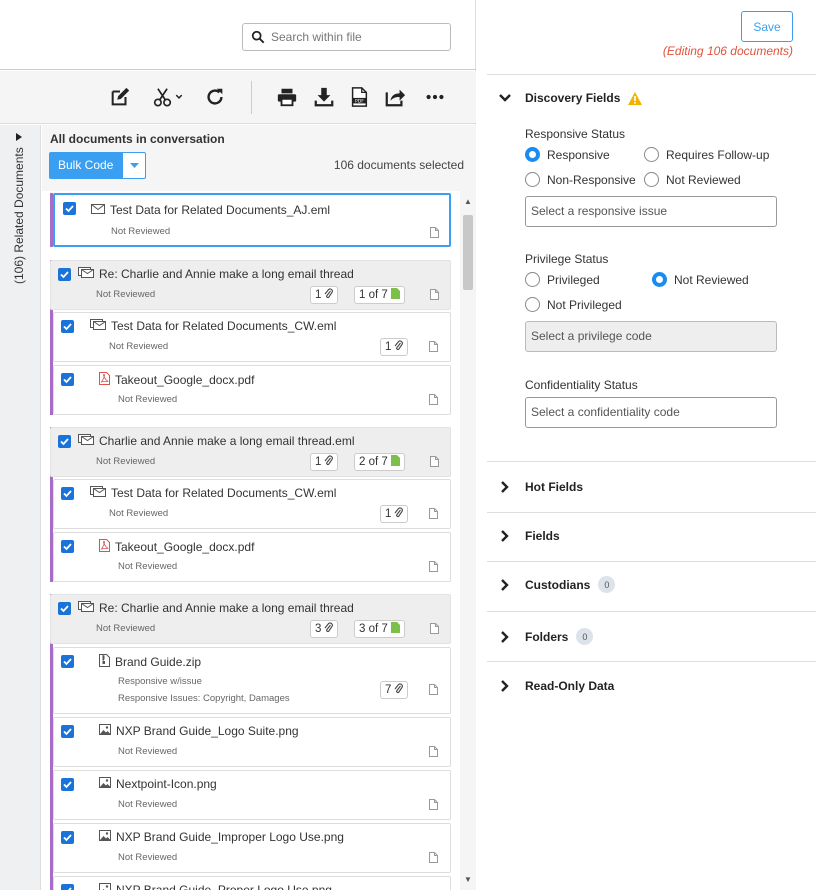 The height and width of the screenshot is (890, 816). What do you see at coordinates (395, 97) in the screenshot?
I see `share-icon` at bounding box center [395, 97].